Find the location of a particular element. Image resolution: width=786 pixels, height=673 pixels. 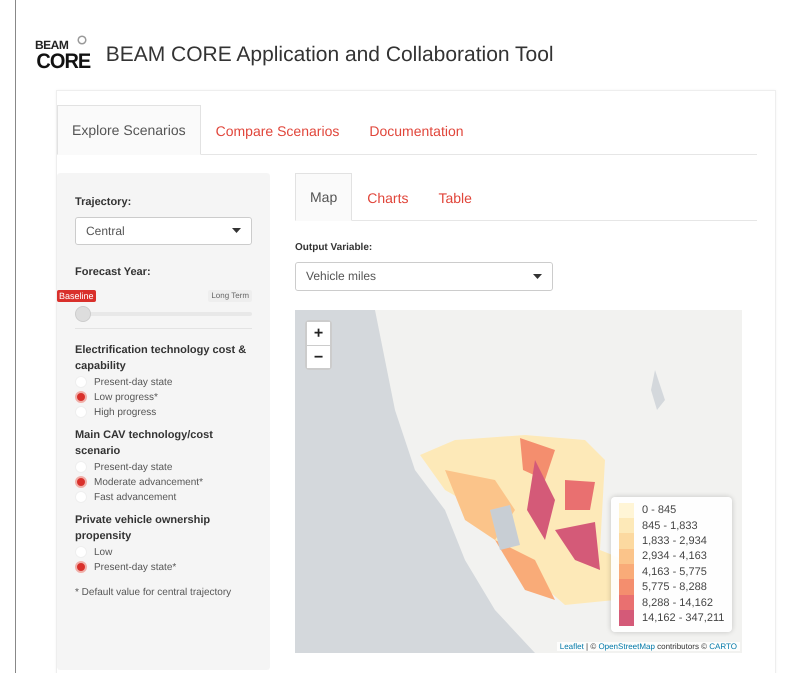

tab: Map is located at coordinates (323, 197).